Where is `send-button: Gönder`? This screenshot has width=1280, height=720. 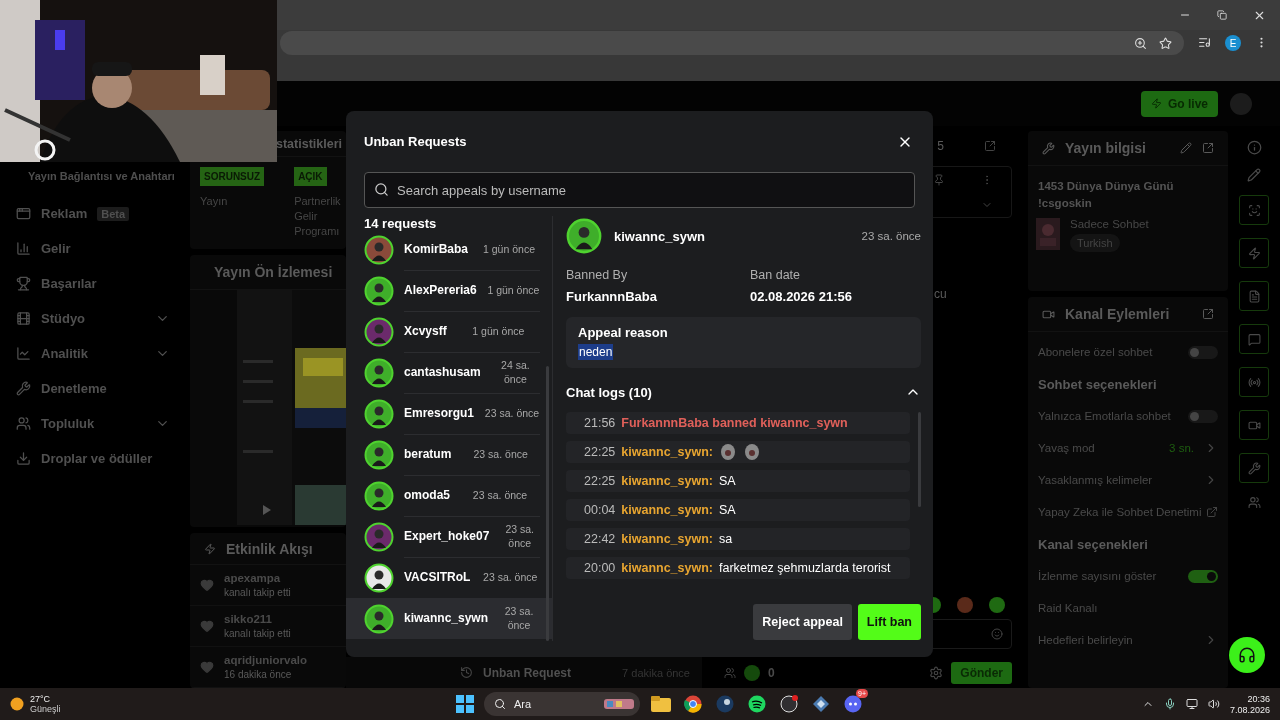
send-button: Gönder is located at coordinates (981, 672).